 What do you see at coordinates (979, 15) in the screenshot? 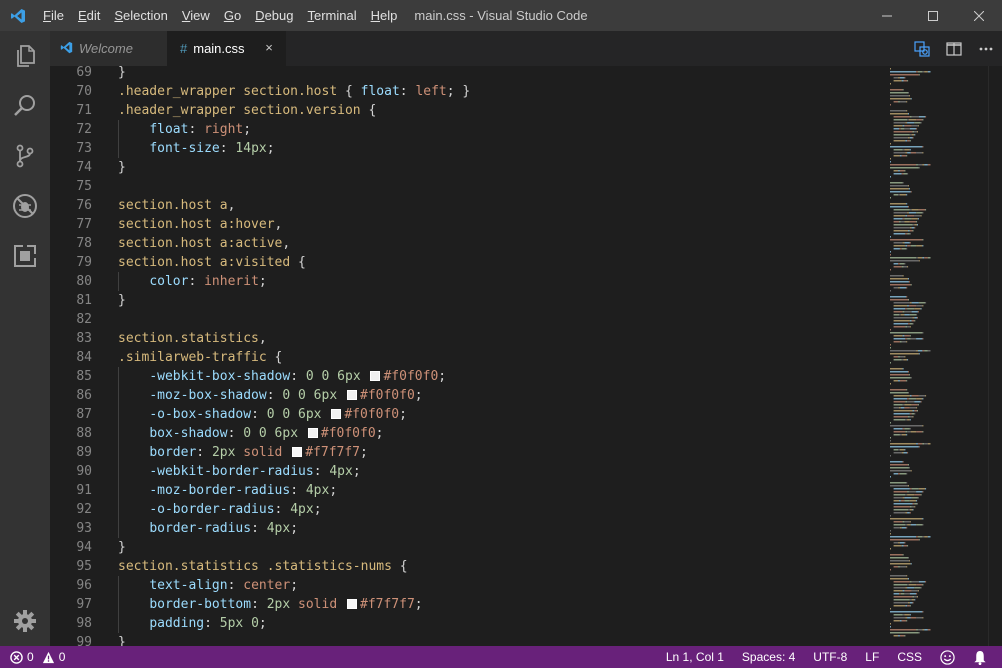
I see `close-window-button` at bounding box center [979, 15].